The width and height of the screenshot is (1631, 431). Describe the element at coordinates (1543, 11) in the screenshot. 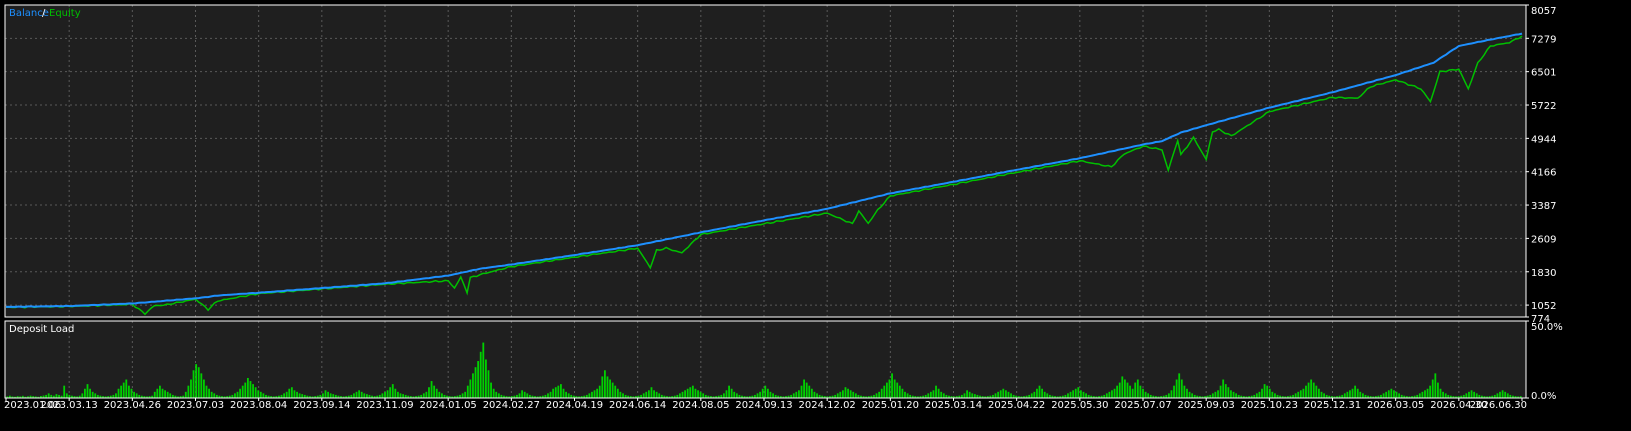

I see `y-tick-label: 8057` at that location.